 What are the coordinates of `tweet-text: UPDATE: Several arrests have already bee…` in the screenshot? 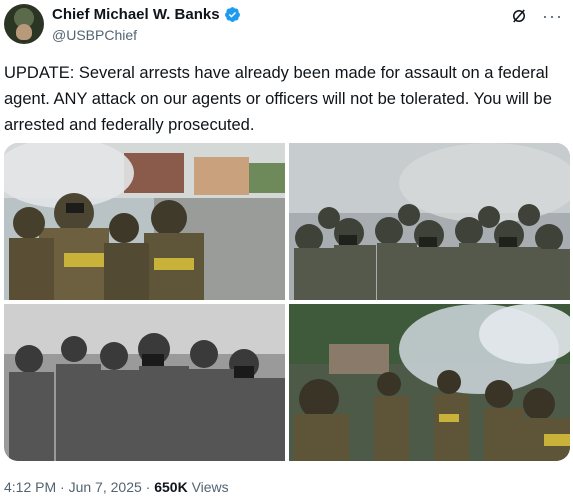 It's located at (278, 99).